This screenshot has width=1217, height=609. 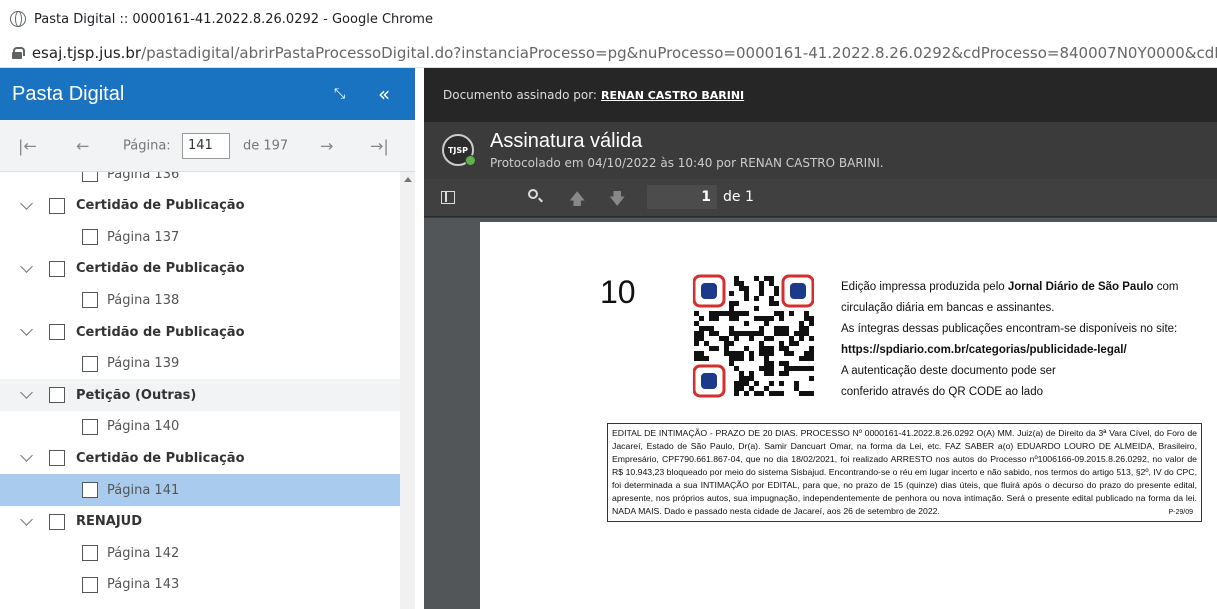 I want to click on tree-group: RENAJUD, so click(x=200, y=522).